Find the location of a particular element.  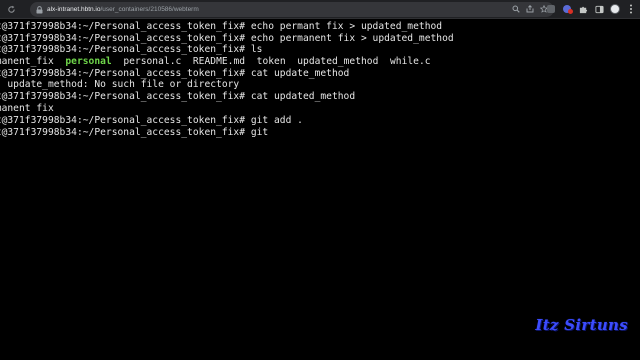

ls-directory: personal is located at coordinates (88, 62).